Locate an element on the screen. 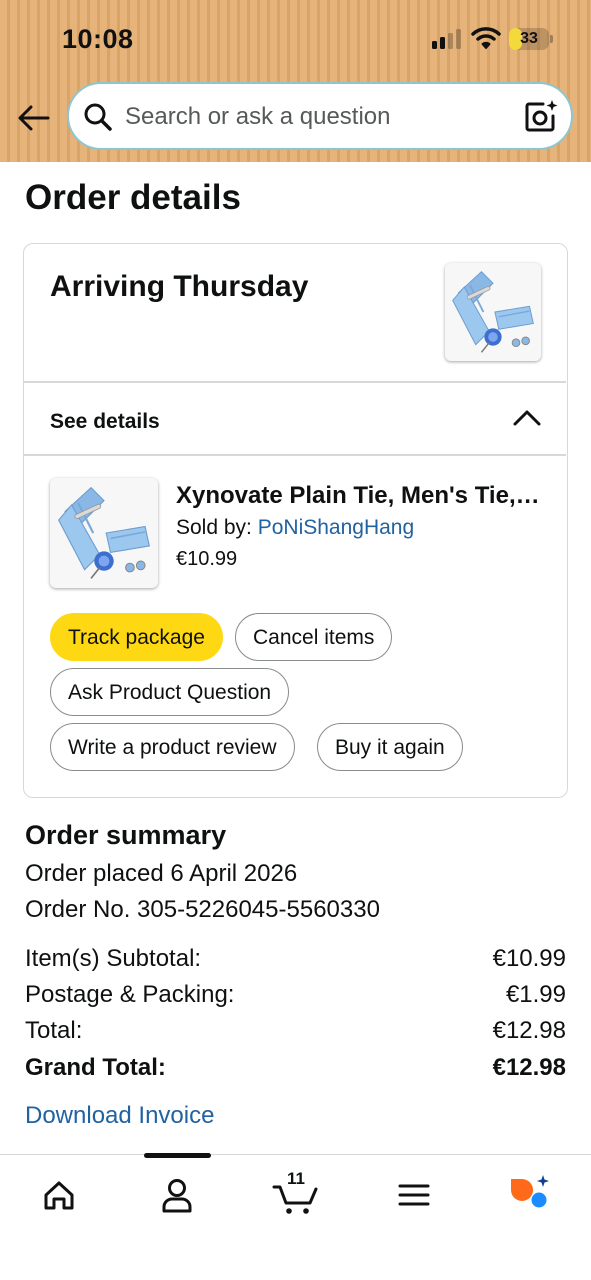  summary-label: Total: is located at coordinates (54, 1030).